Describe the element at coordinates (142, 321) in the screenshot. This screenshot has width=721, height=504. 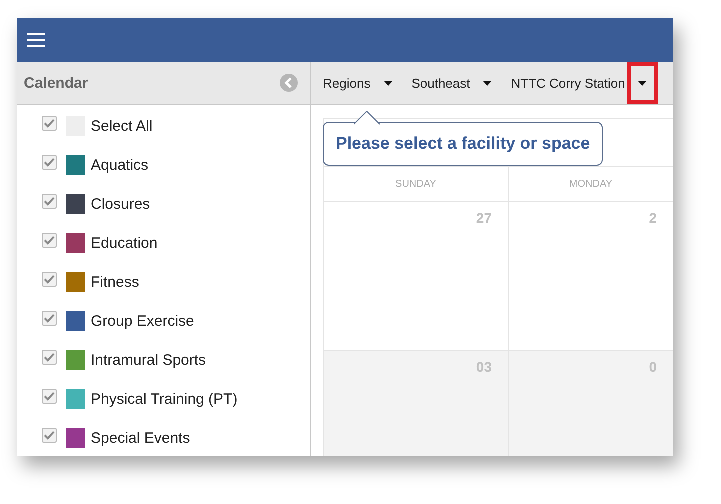
I see `category-label: Group Exercise` at that location.